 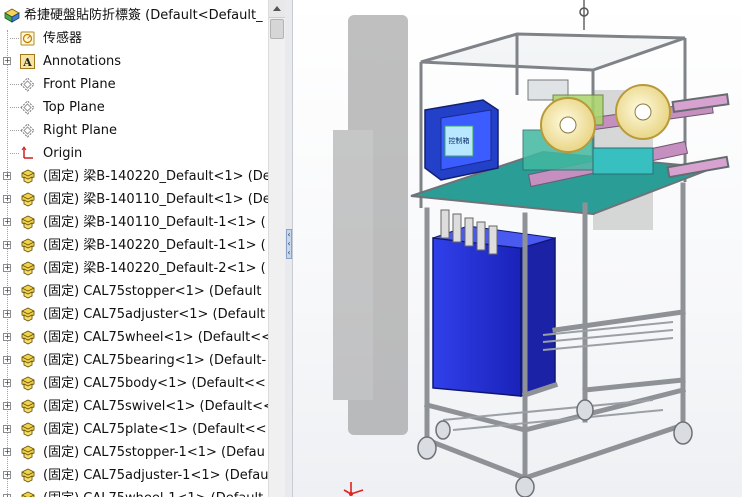 I want to click on tree-item-label: (固定) CAL75body<1> (Default<<, so click(x=154, y=383).